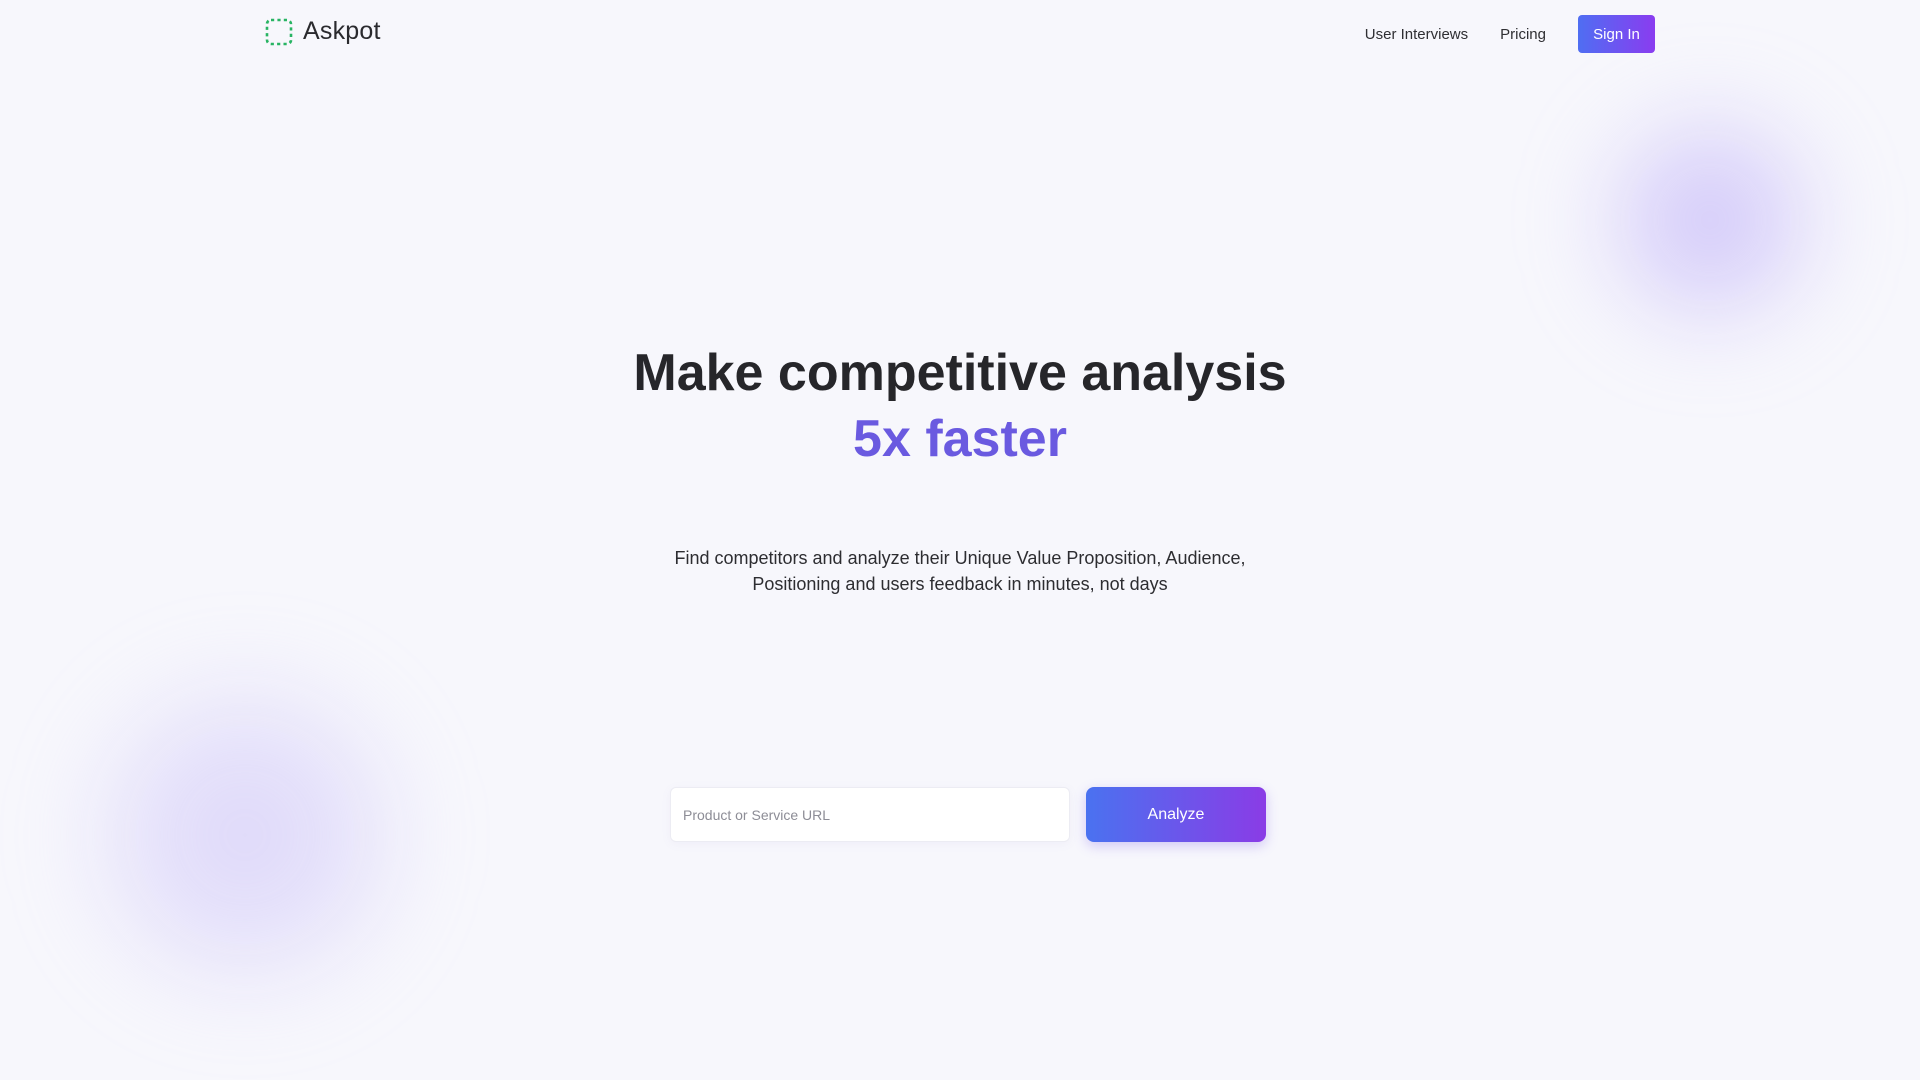 This screenshot has width=1920, height=1080. I want to click on brand-logo: Askpot, so click(323, 31).